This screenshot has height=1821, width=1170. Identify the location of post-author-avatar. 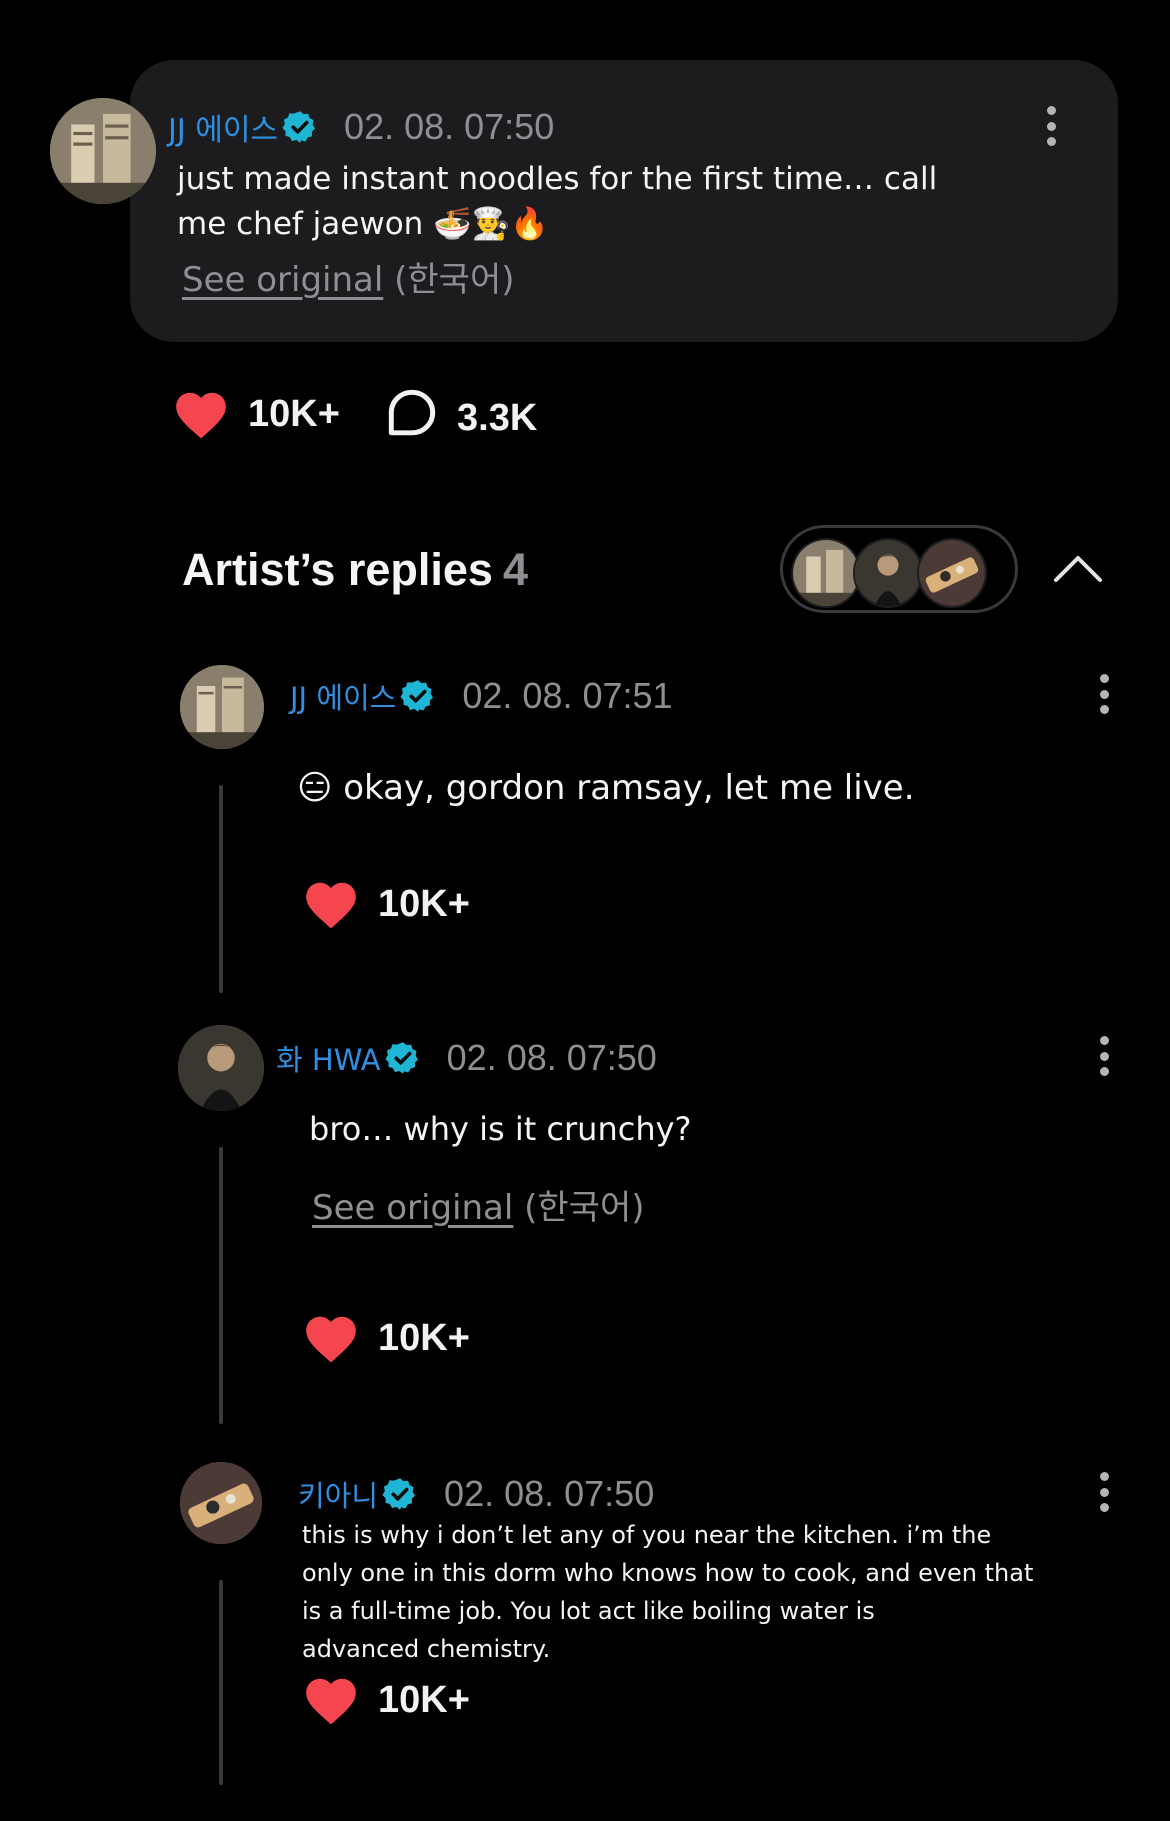
(103, 151).